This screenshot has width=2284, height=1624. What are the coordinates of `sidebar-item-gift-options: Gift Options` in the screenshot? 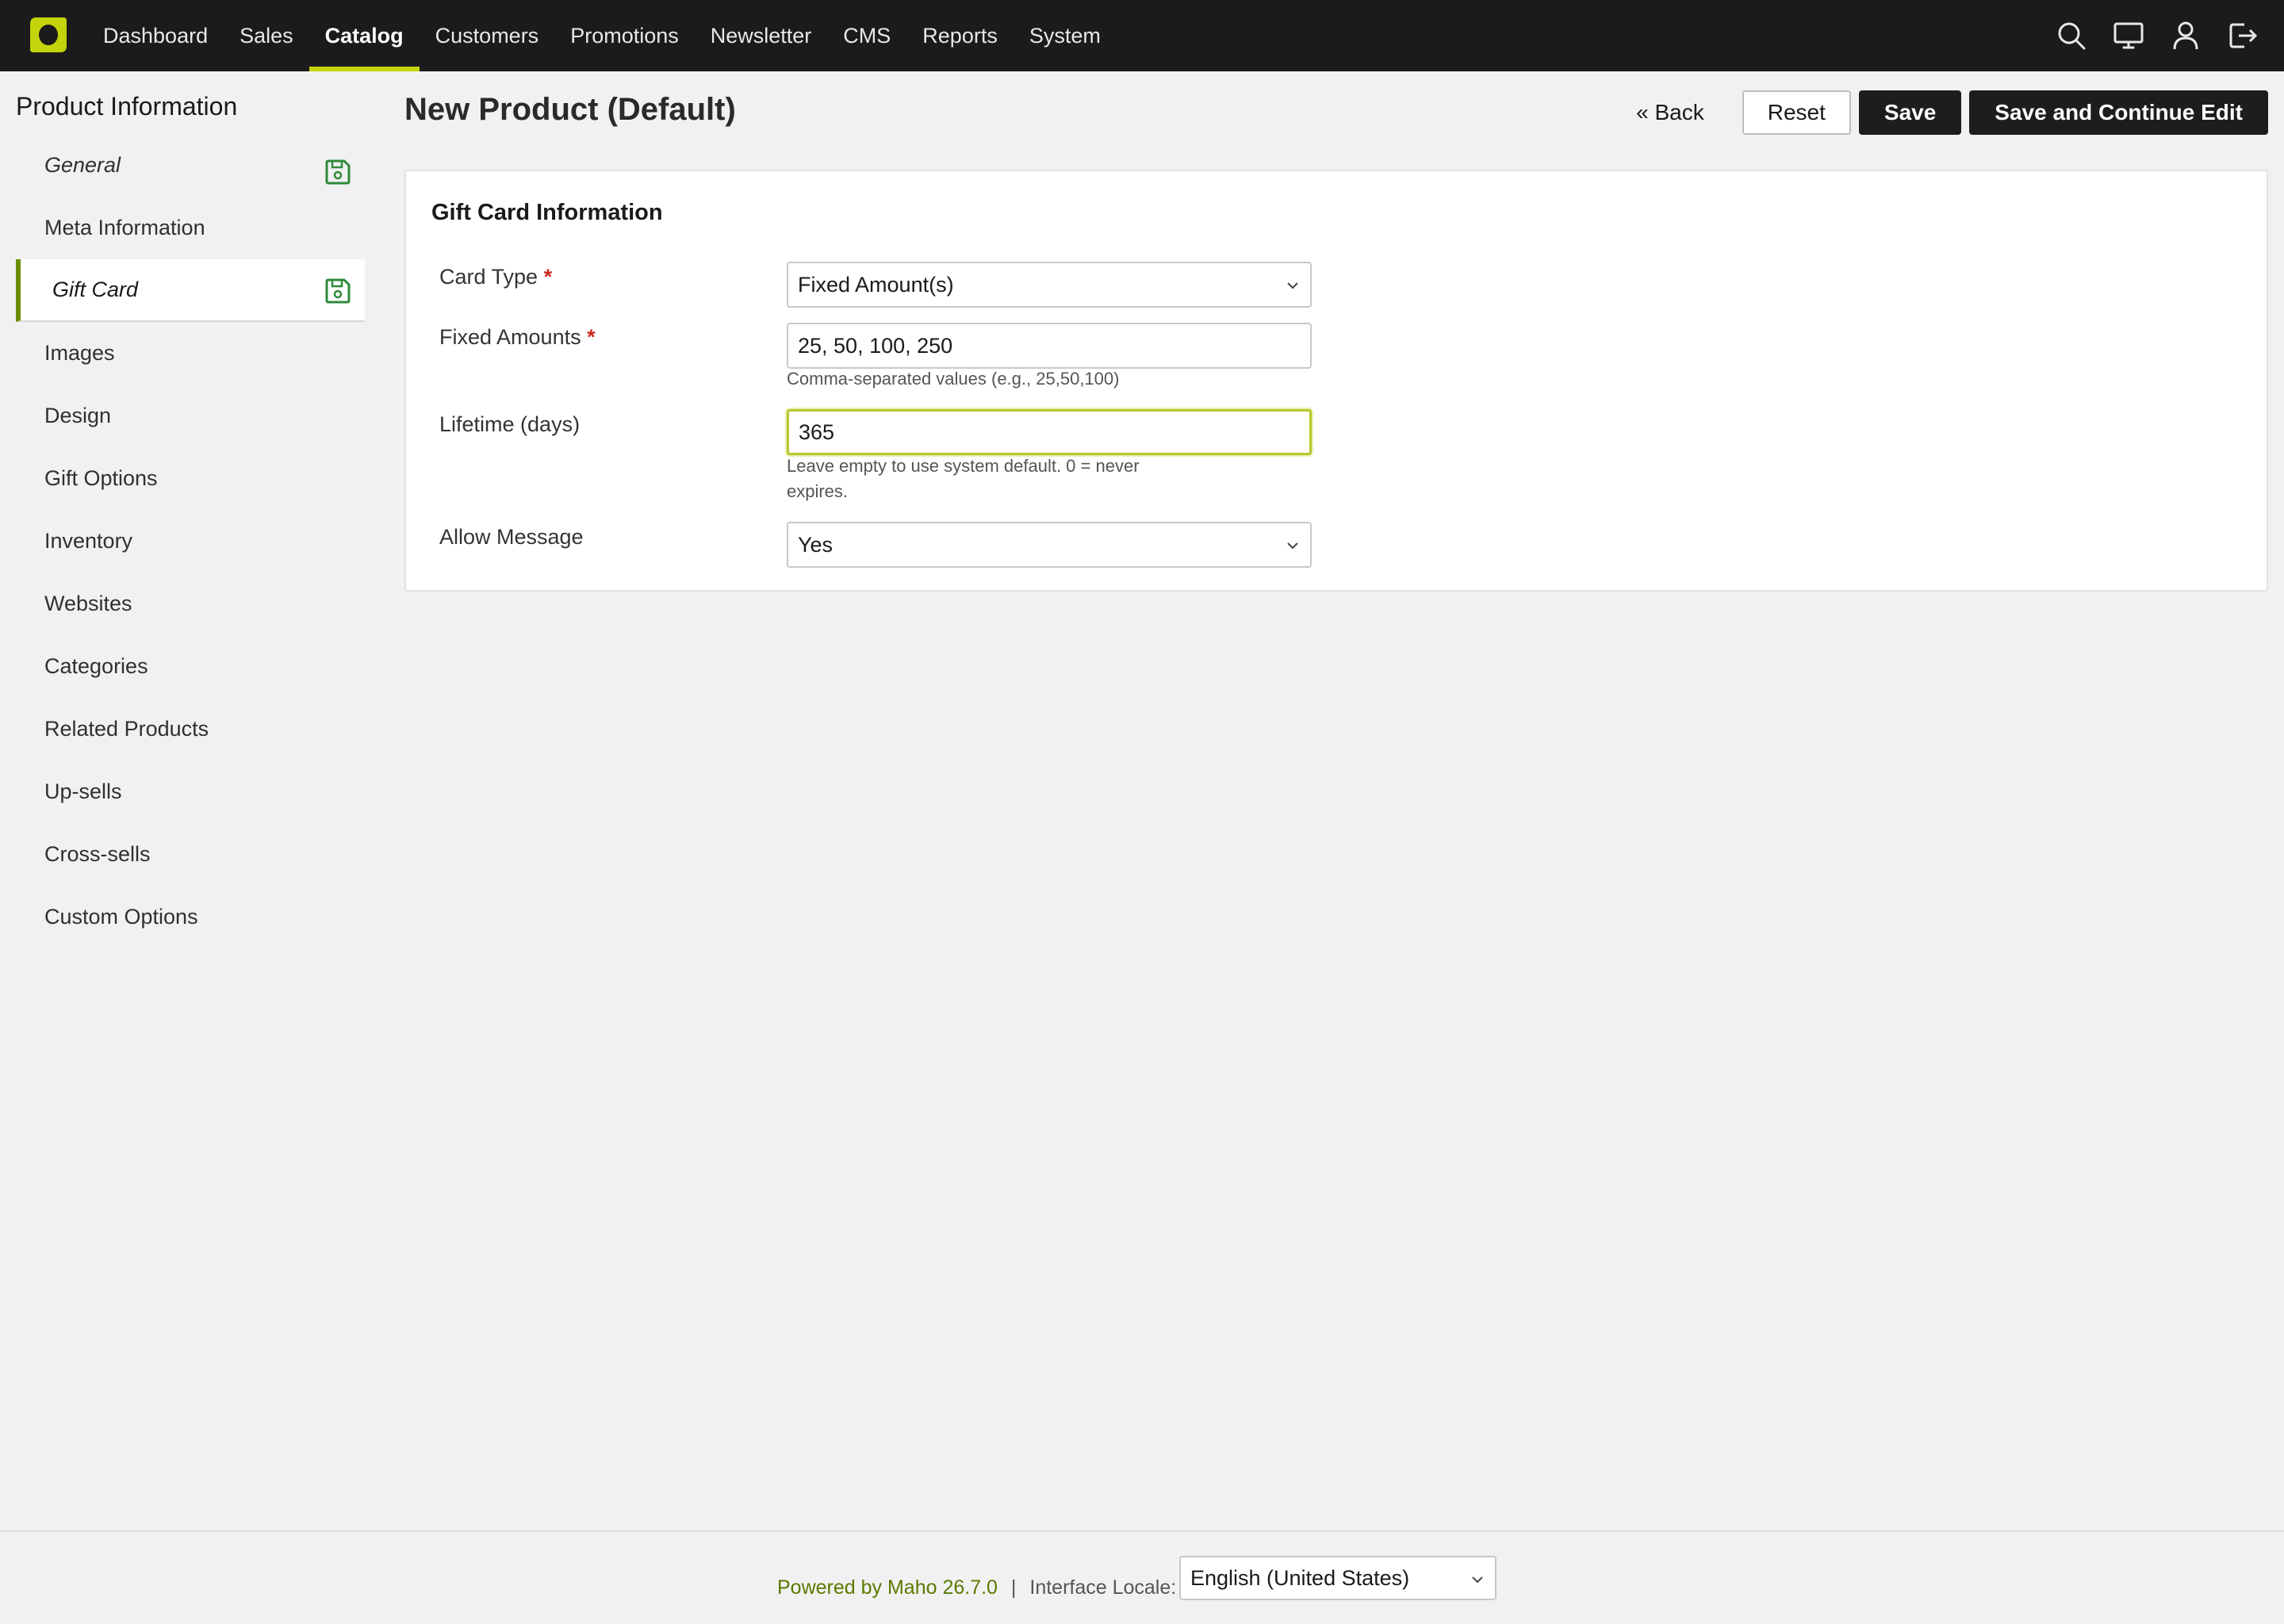 It's located at (190, 478).